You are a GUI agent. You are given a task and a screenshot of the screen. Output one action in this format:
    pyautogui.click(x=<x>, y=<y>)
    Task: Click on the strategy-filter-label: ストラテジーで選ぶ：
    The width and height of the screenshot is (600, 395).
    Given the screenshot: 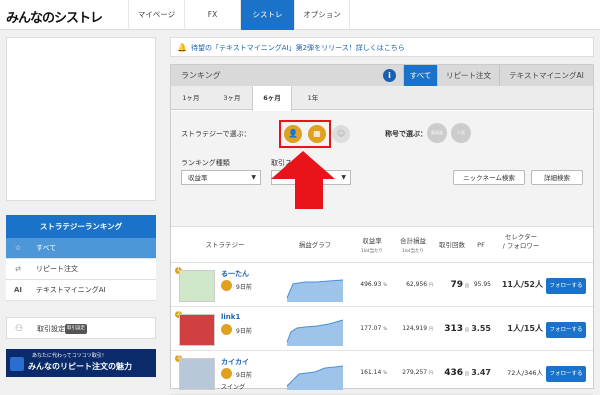 What is the action you would take?
    pyautogui.click(x=216, y=134)
    